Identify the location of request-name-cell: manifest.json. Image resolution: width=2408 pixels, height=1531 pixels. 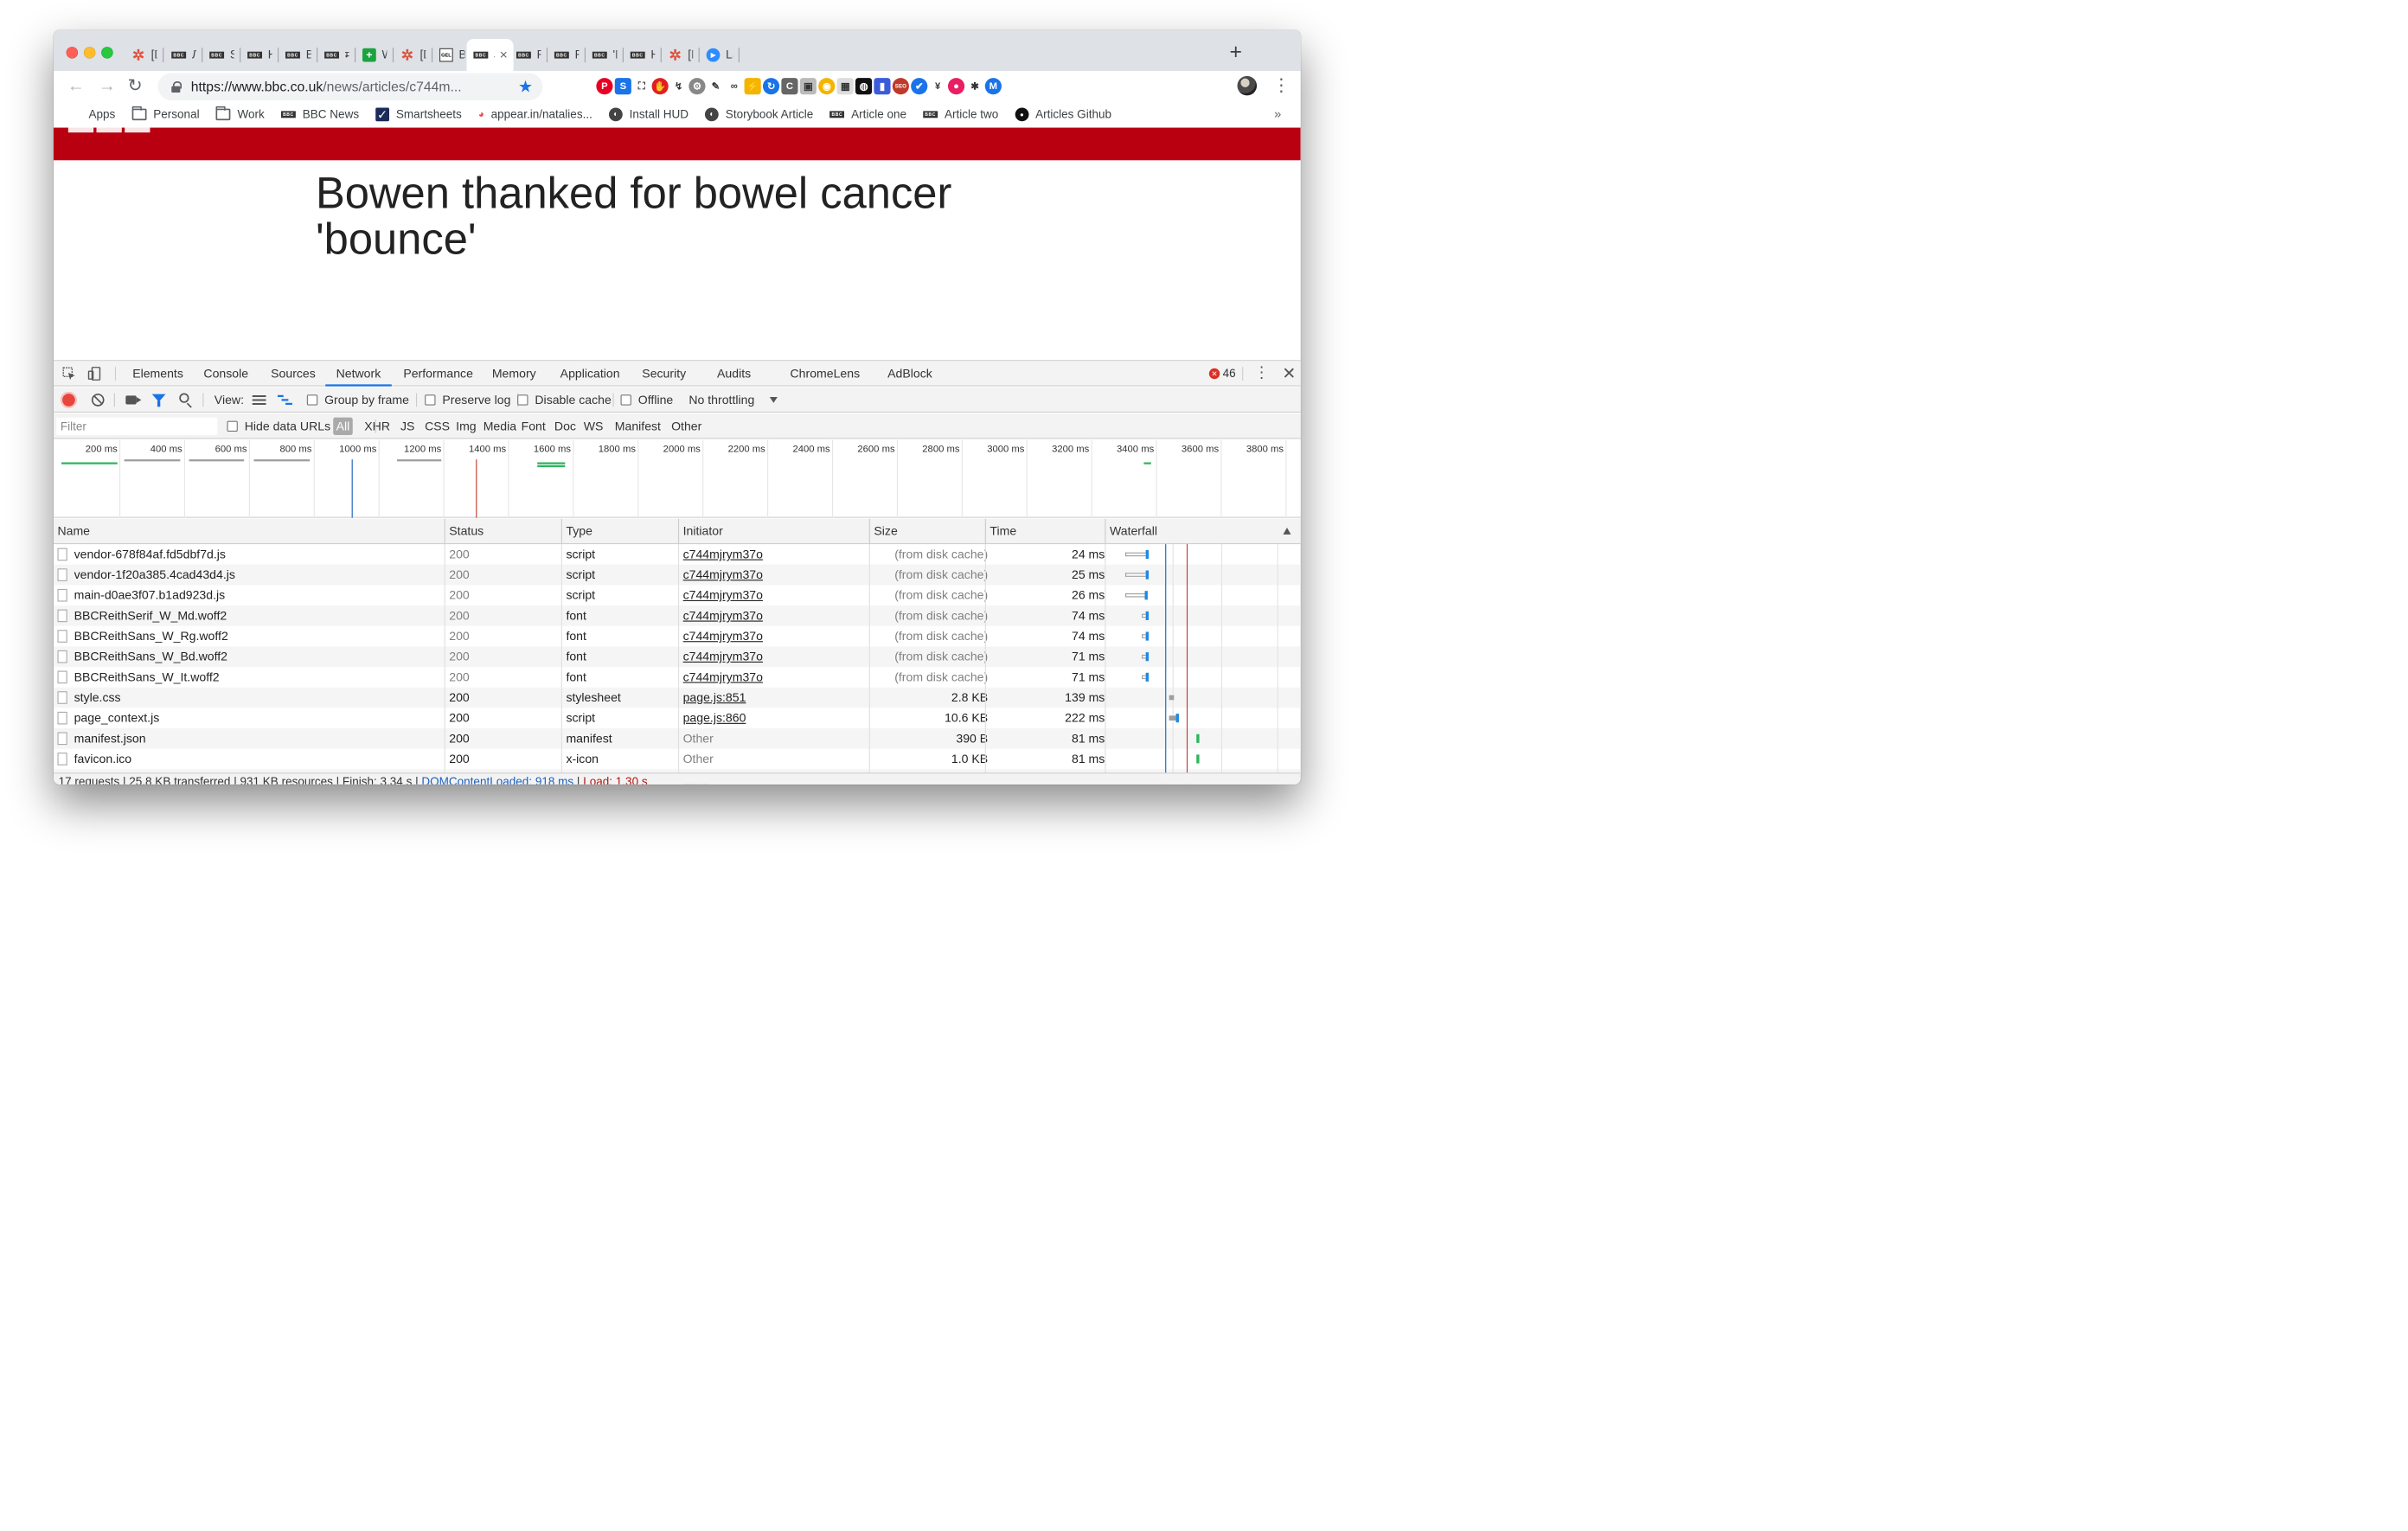
(247, 738).